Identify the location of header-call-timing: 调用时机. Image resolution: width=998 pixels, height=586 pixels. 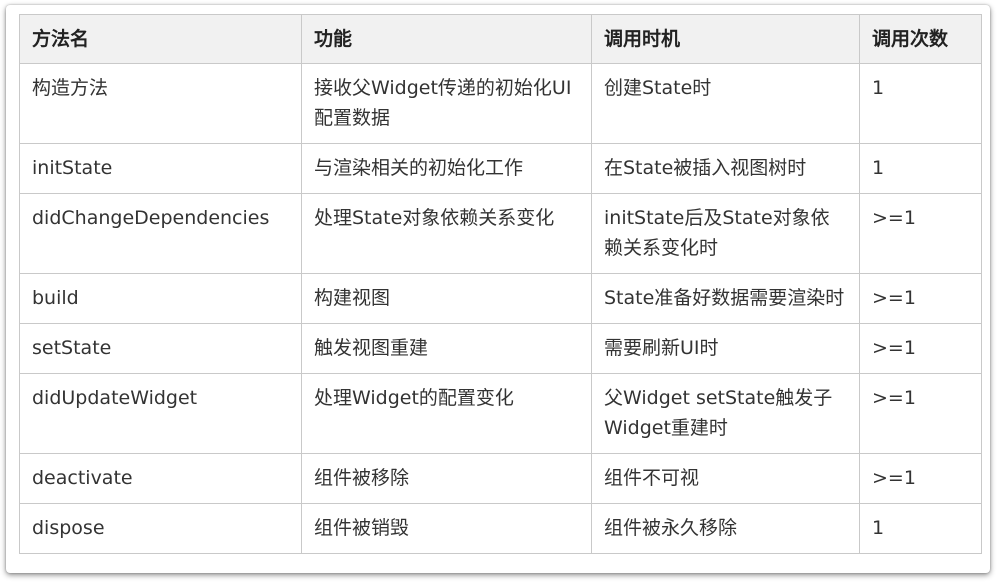
(725, 39).